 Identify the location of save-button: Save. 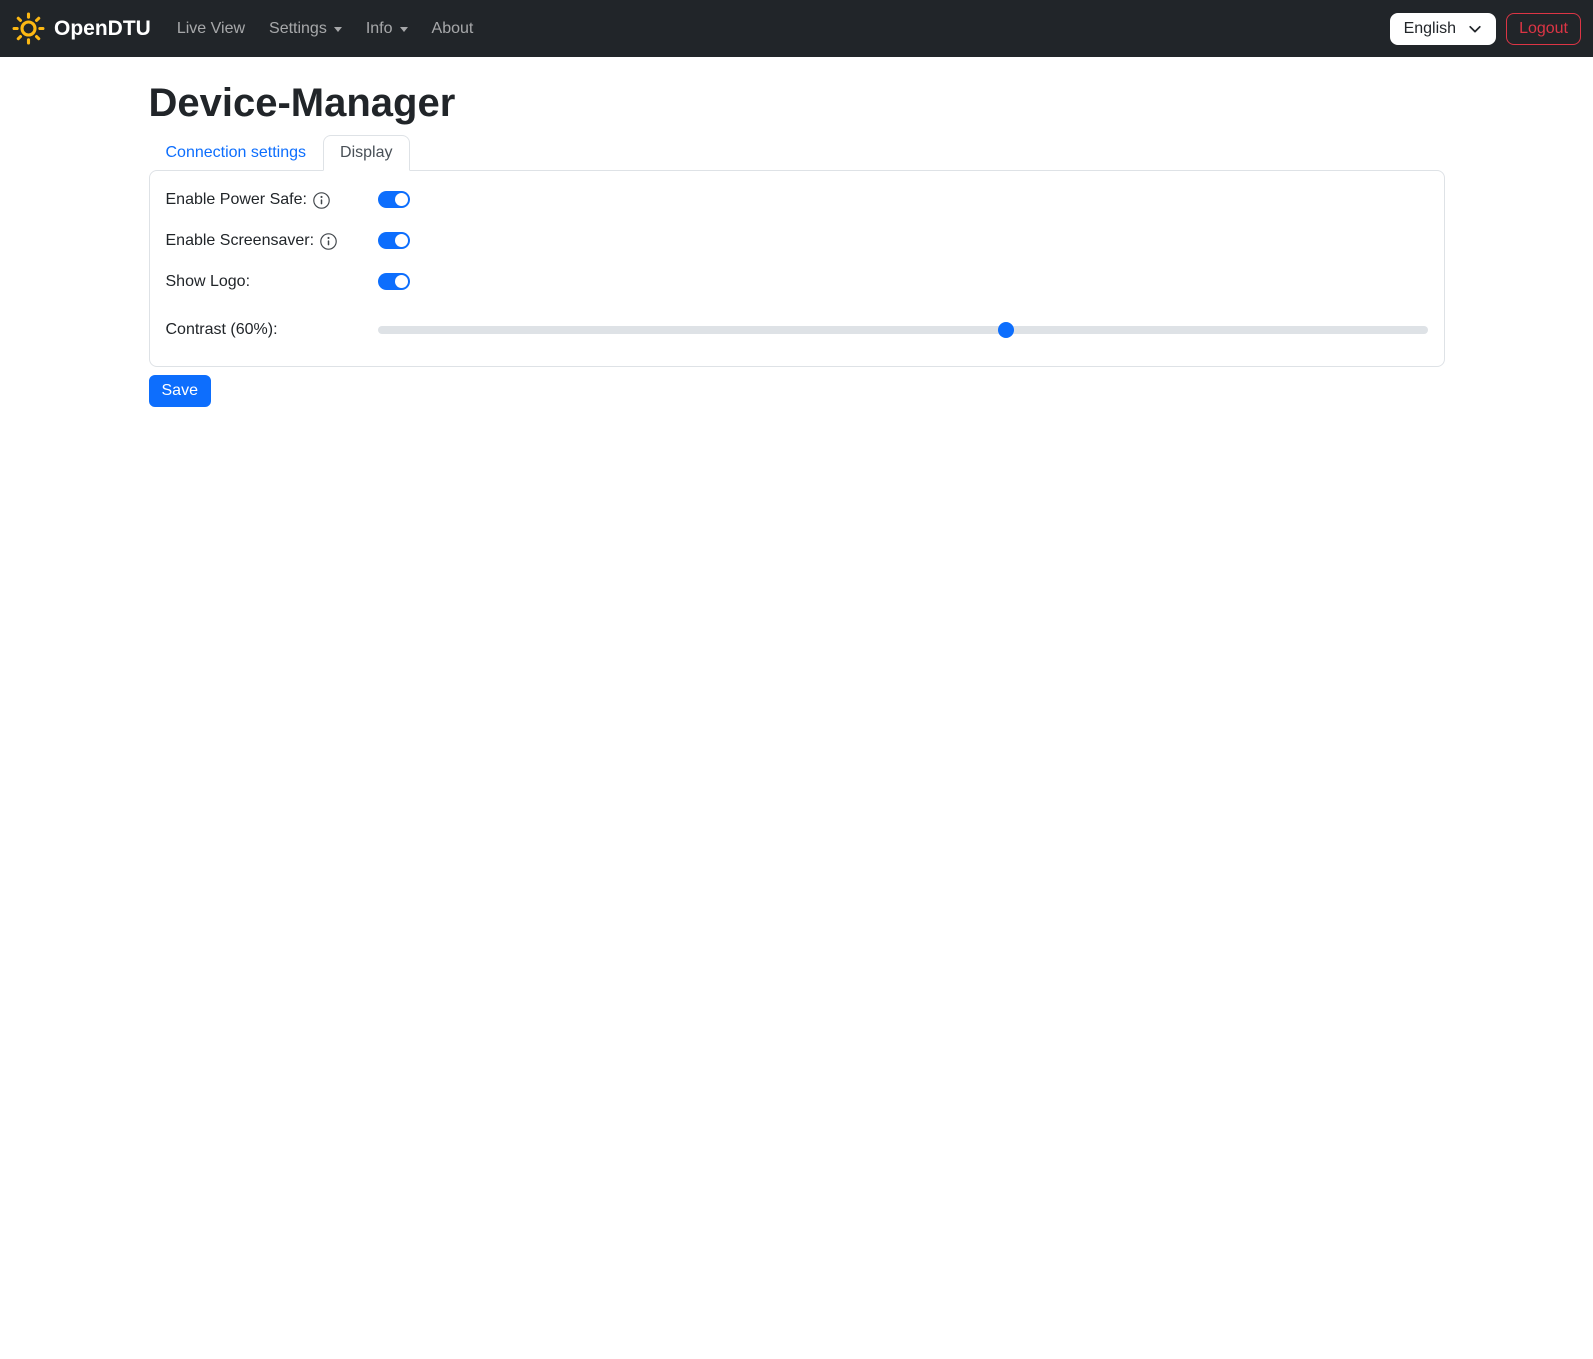
(179, 391).